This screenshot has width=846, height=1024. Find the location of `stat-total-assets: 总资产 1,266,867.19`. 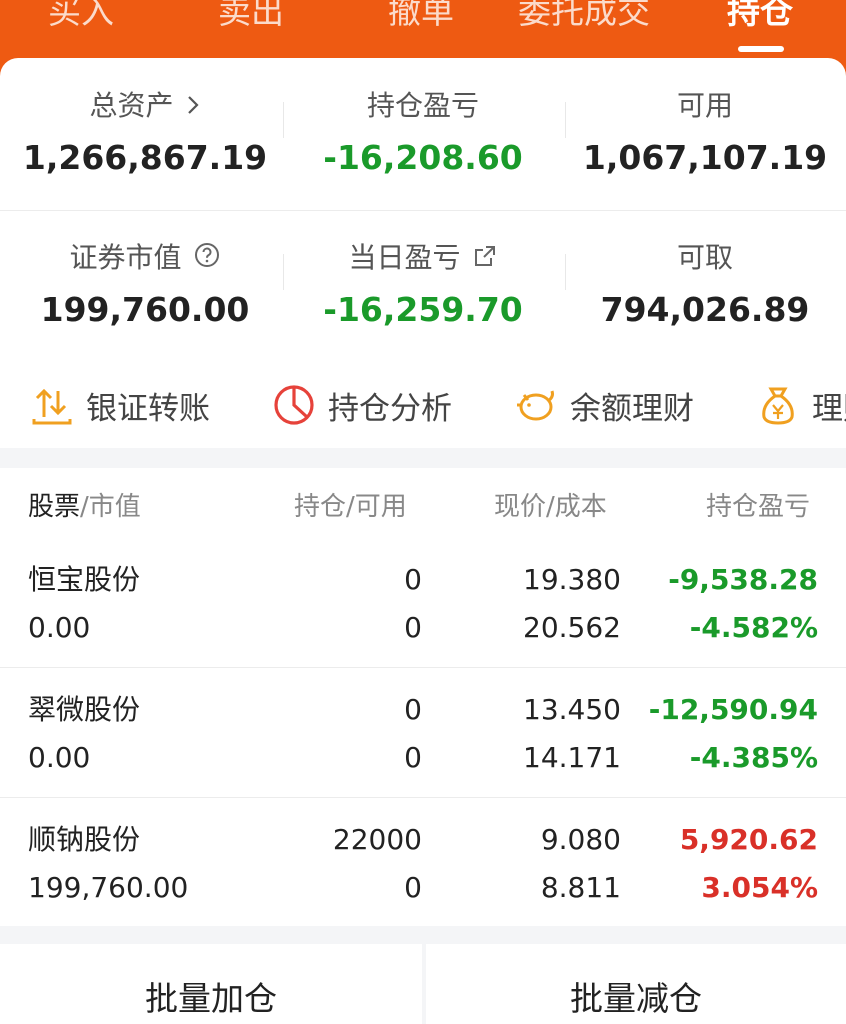

stat-total-assets: 总资产 1,266,867.19 is located at coordinates (145, 133).